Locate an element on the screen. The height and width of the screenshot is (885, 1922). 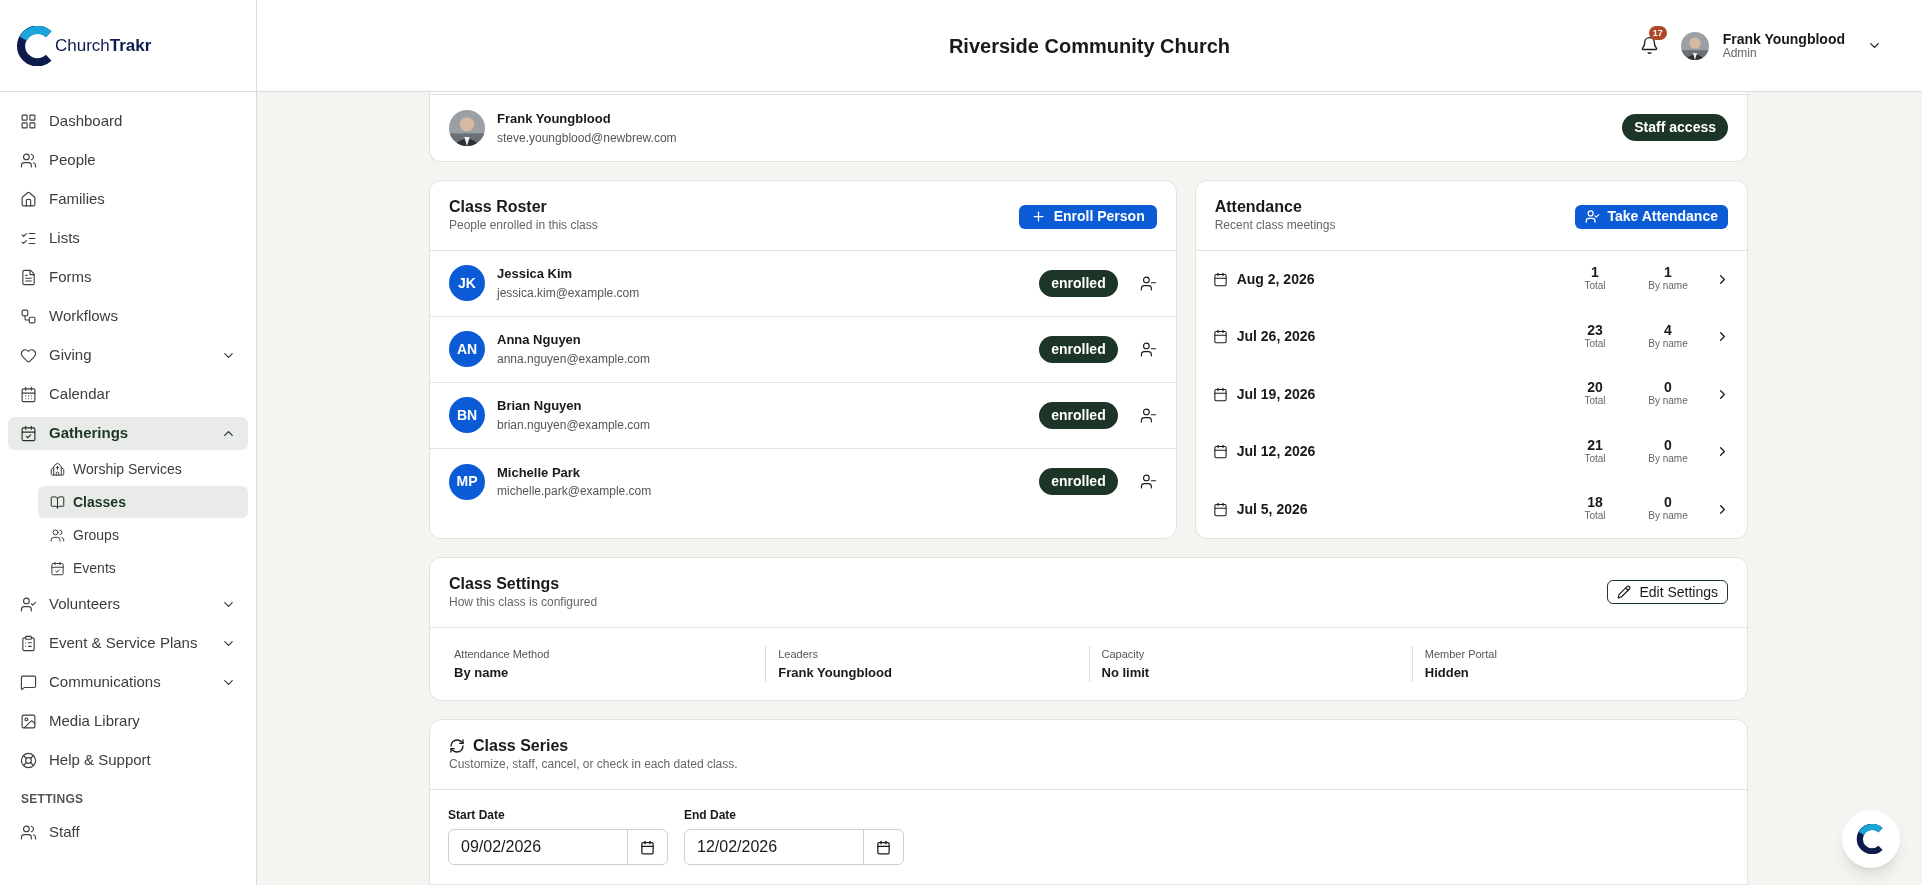
enroll-button: Enroll Person is located at coordinates (1087, 216).